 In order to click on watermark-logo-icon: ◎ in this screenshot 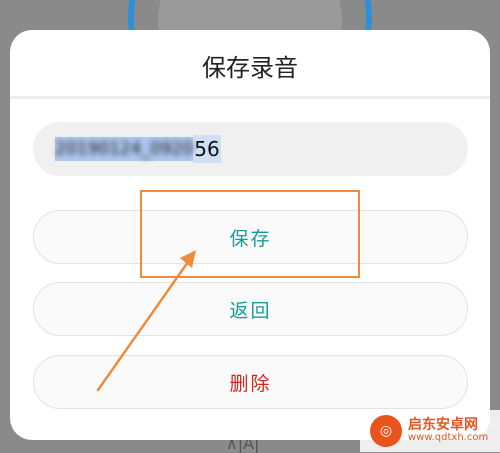, I will do `click(386, 431)`.